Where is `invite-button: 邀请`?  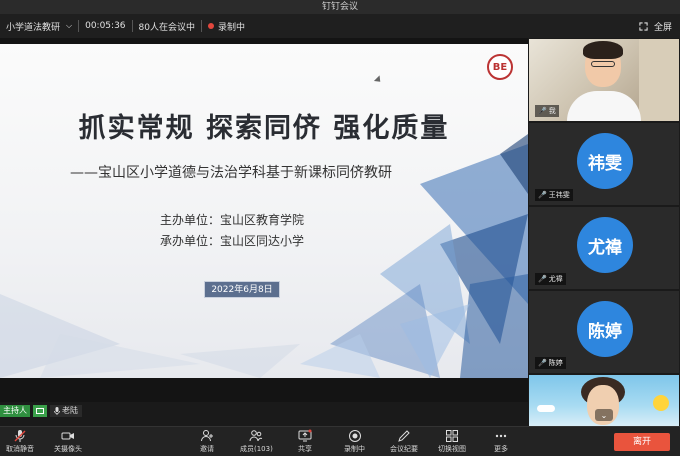 invite-button: 邀请 is located at coordinates (207, 441).